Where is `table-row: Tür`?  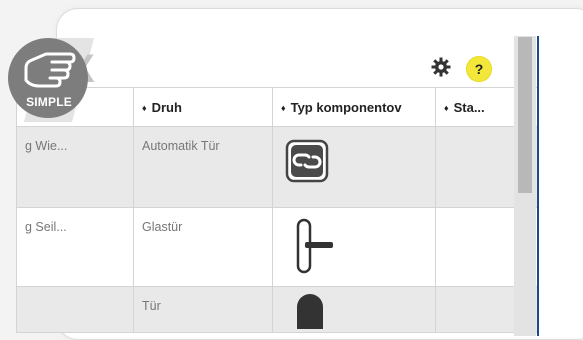
table-row: Tür is located at coordinates (277, 309).